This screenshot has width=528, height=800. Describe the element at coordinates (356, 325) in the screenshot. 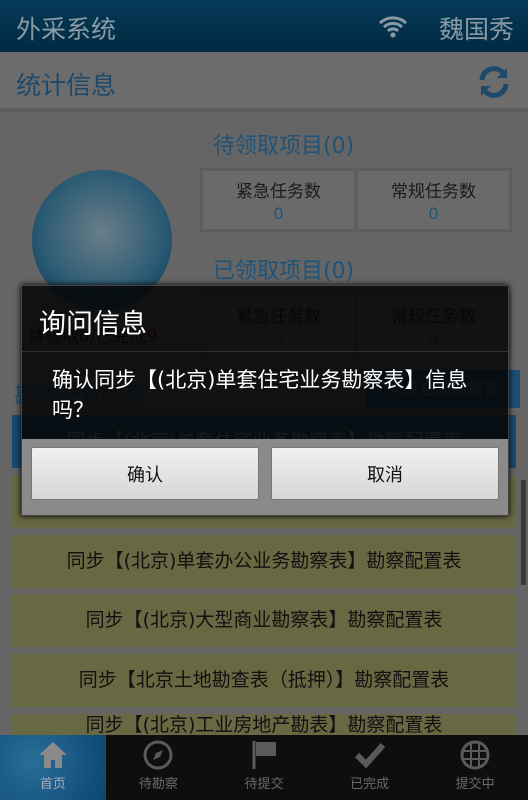

I see `claimed-stats: 紧急任务数 3 常规任务数 6` at that location.